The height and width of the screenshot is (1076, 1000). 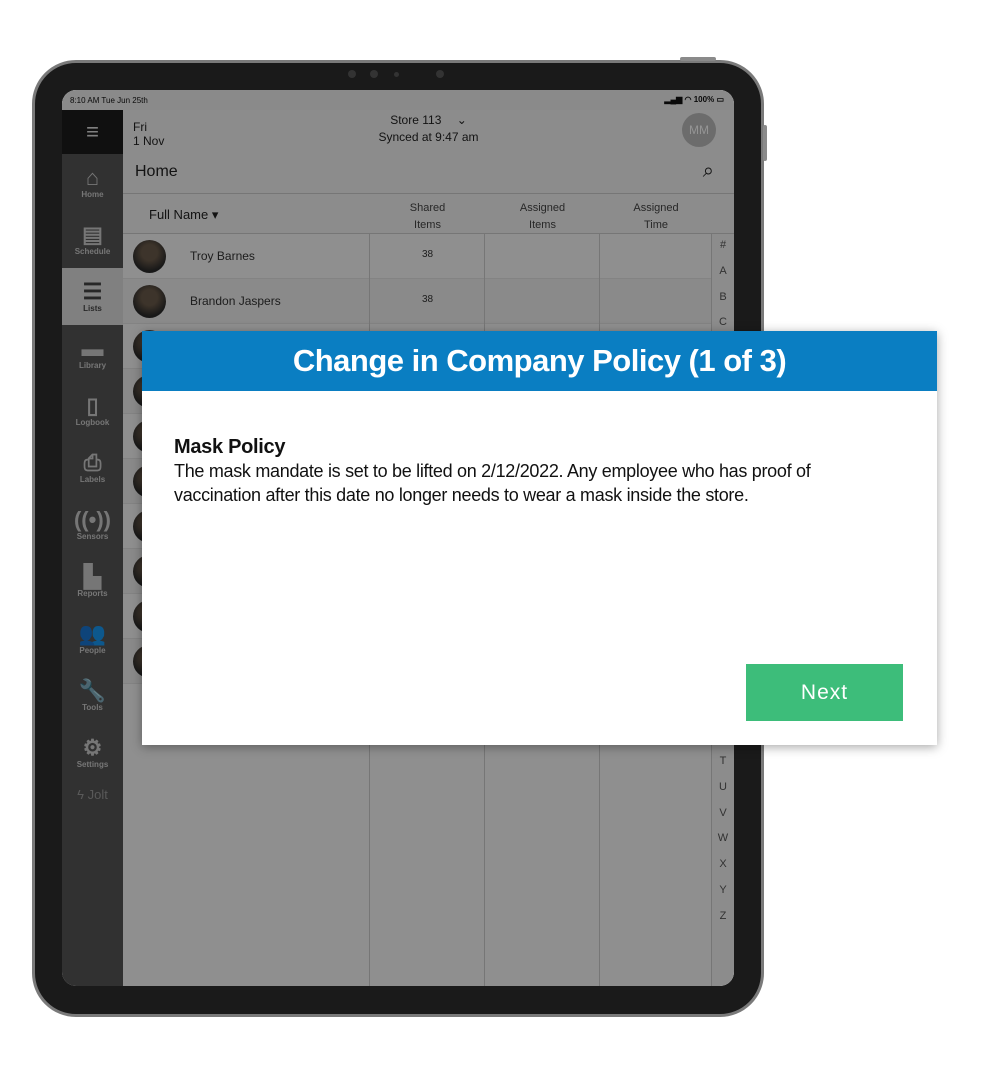 What do you see at coordinates (698, 59) in the screenshot?
I see `tablet-top-button` at bounding box center [698, 59].